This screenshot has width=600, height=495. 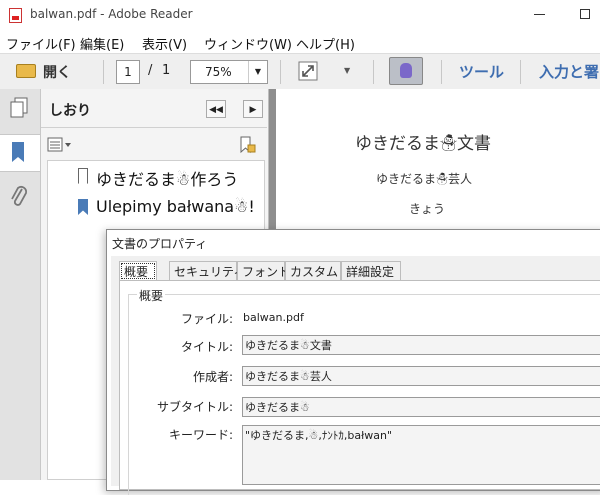 I want to click on menu-window: ウィンドウ(W), so click(x=248, y=43).